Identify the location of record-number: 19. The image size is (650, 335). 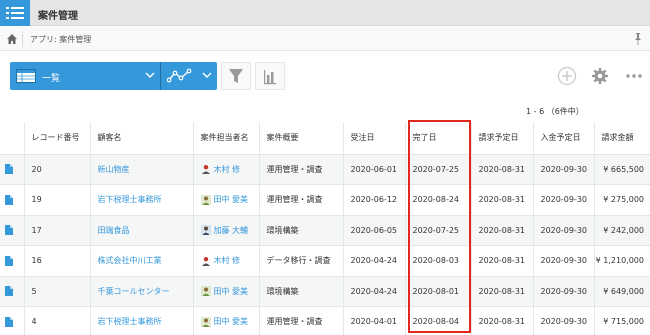
(56, 200).